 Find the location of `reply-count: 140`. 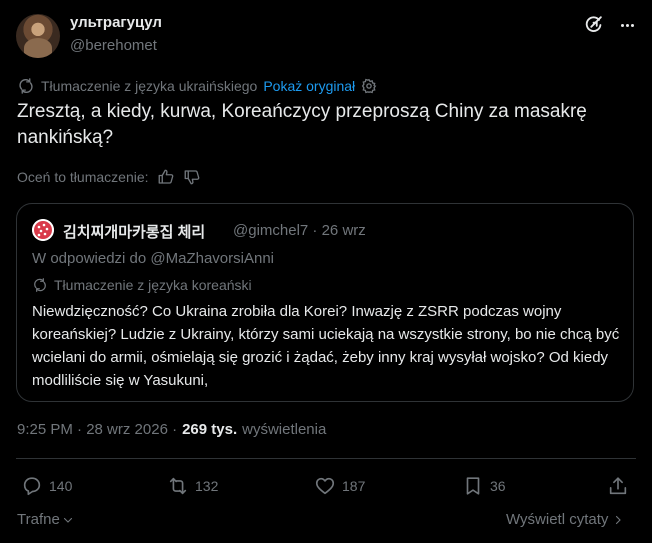

reply-count: 140 is located at coordinates (61, 486).